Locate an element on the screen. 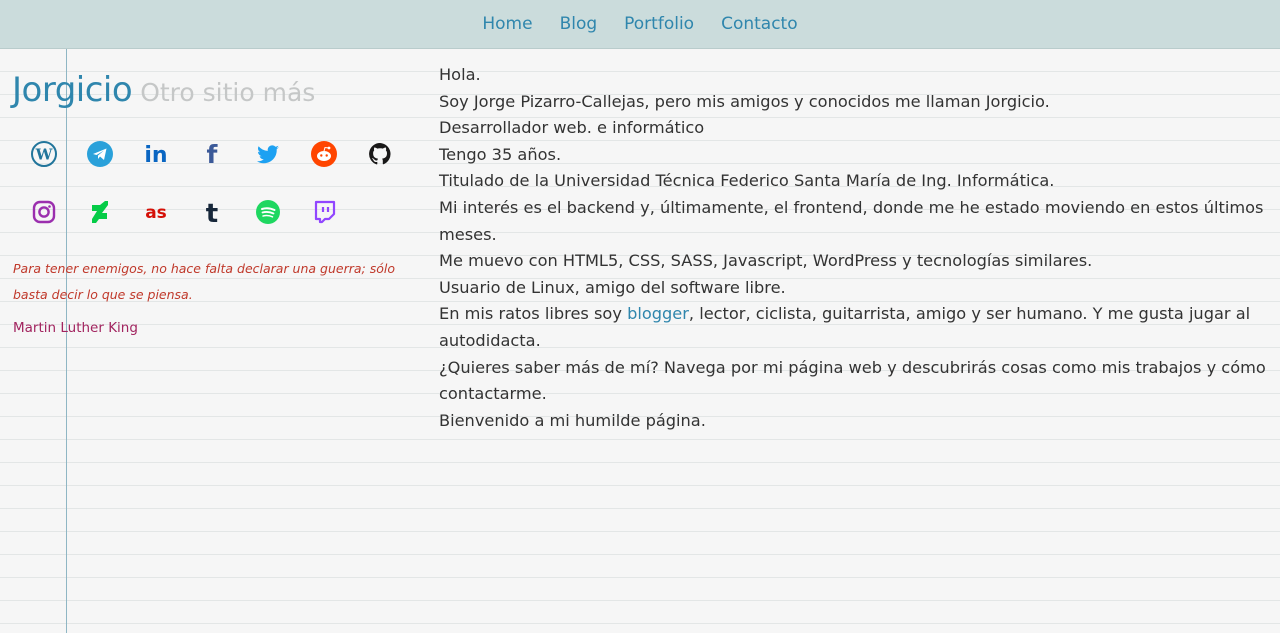  intro-line: Hola. is located at coordinates (460, 74).